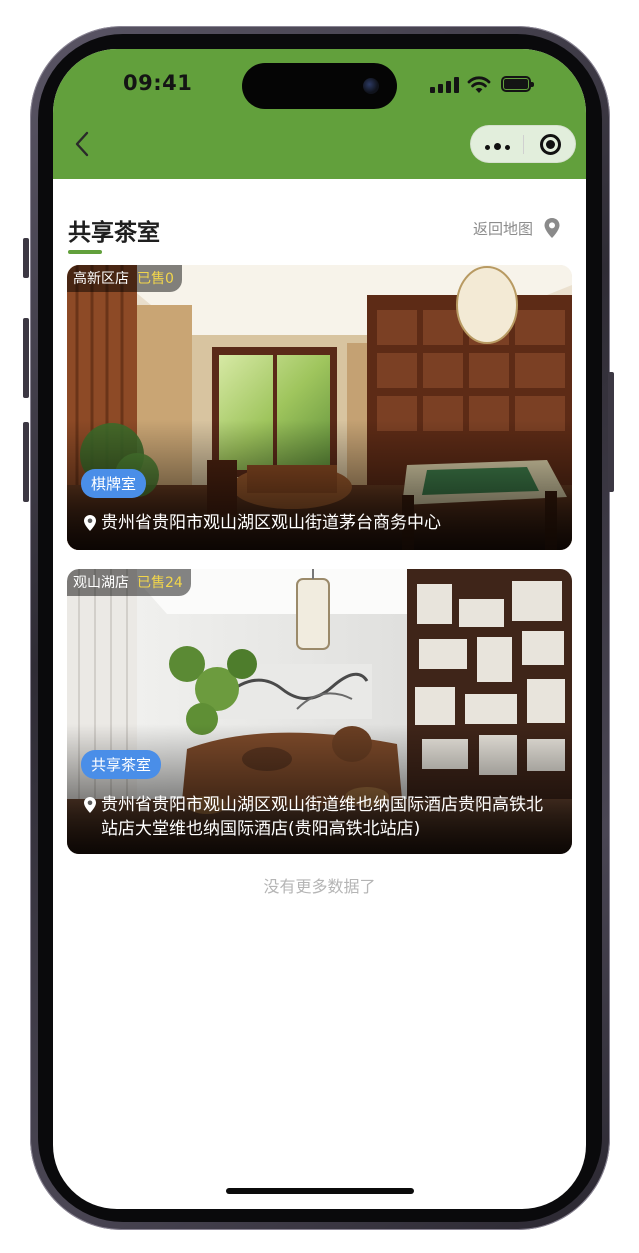 This screenshot has width=639, height=1253. Describe the element at coordinates (114, 483) in the screenshot. I see `room-type-badge: 棋牌室` at that location.